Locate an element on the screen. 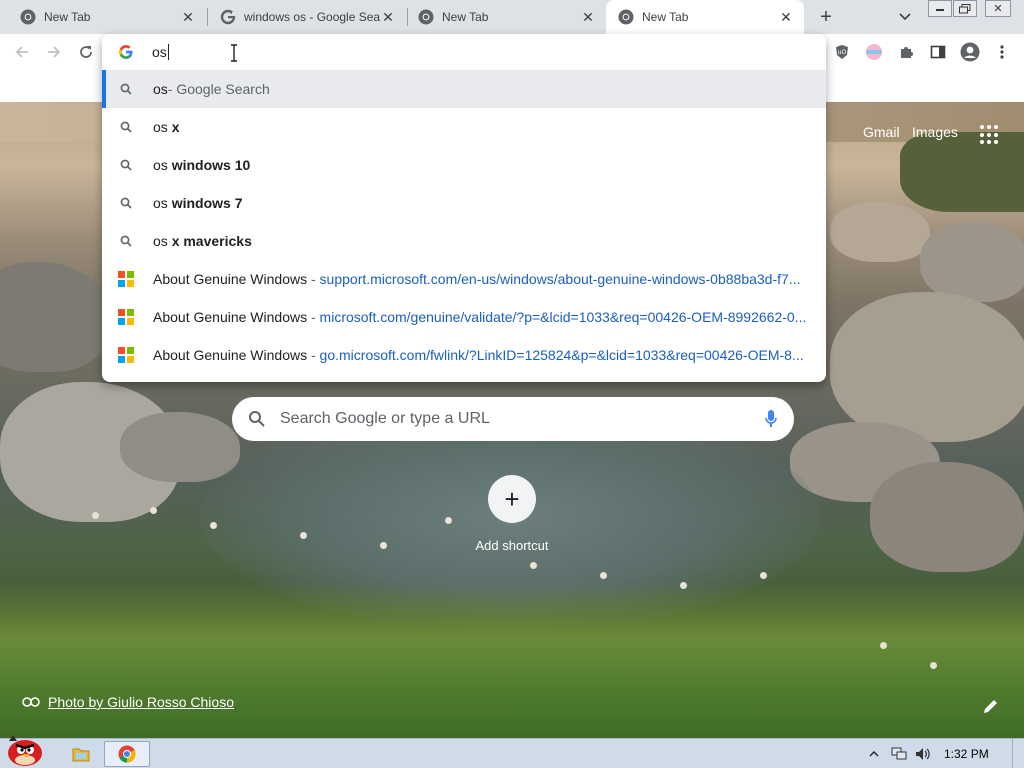 The image size is (1024, 768). close-window-button: ✕ is located at coordinates (998, 8).